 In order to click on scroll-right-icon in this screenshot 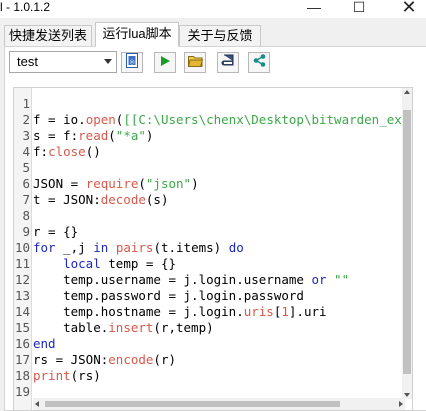, I will do `click(401, 404)`.